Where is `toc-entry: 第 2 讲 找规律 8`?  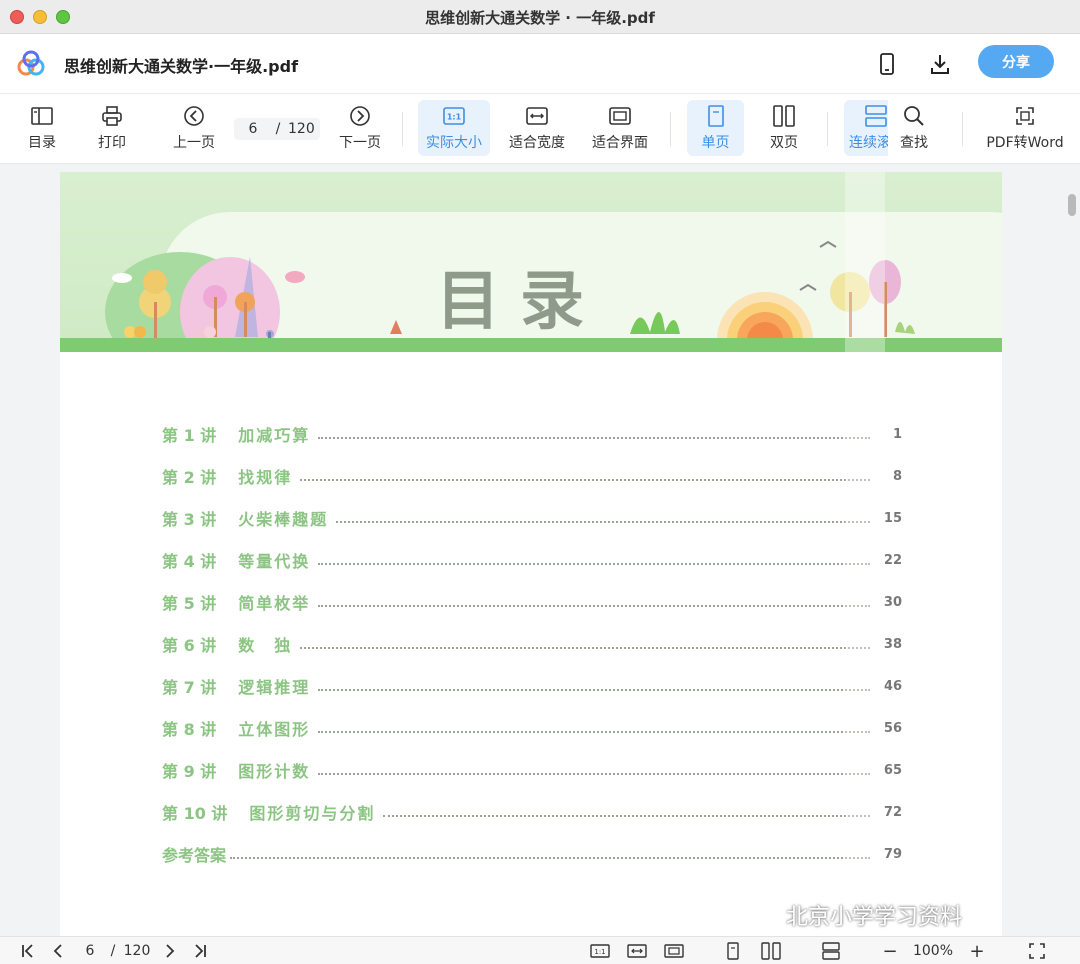 toc-entry: 第 2 讲 找规律 8 is located at coordinates (532, 476).